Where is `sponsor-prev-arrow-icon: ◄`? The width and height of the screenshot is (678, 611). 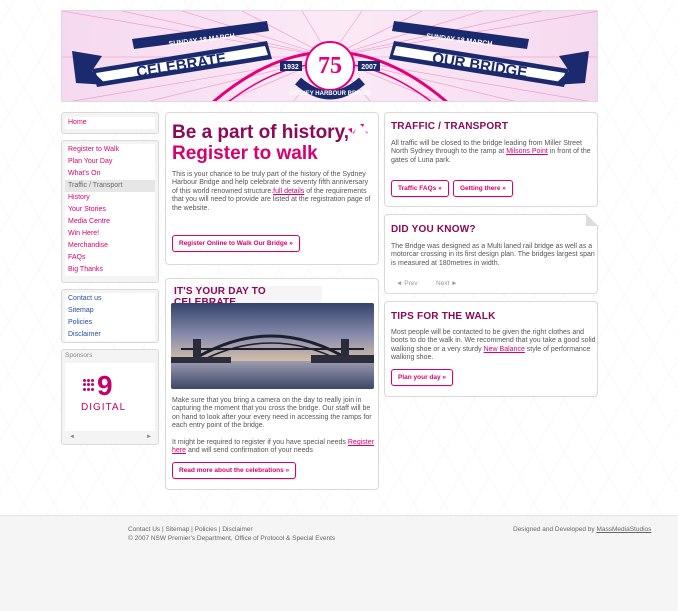 sponsor-prev-arrow-icon: ◄ is located at coordinates (72, 437).